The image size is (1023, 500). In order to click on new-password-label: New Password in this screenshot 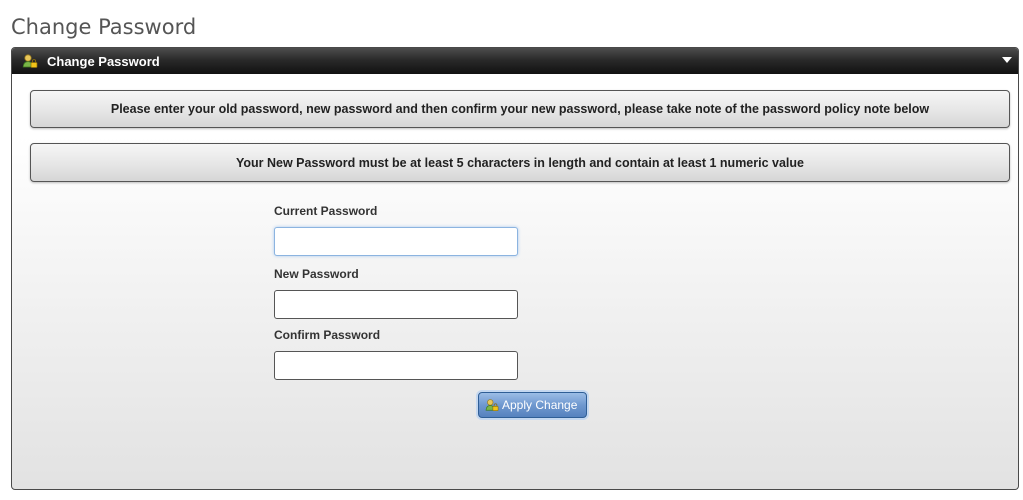, I will do `click(316, 274)`.